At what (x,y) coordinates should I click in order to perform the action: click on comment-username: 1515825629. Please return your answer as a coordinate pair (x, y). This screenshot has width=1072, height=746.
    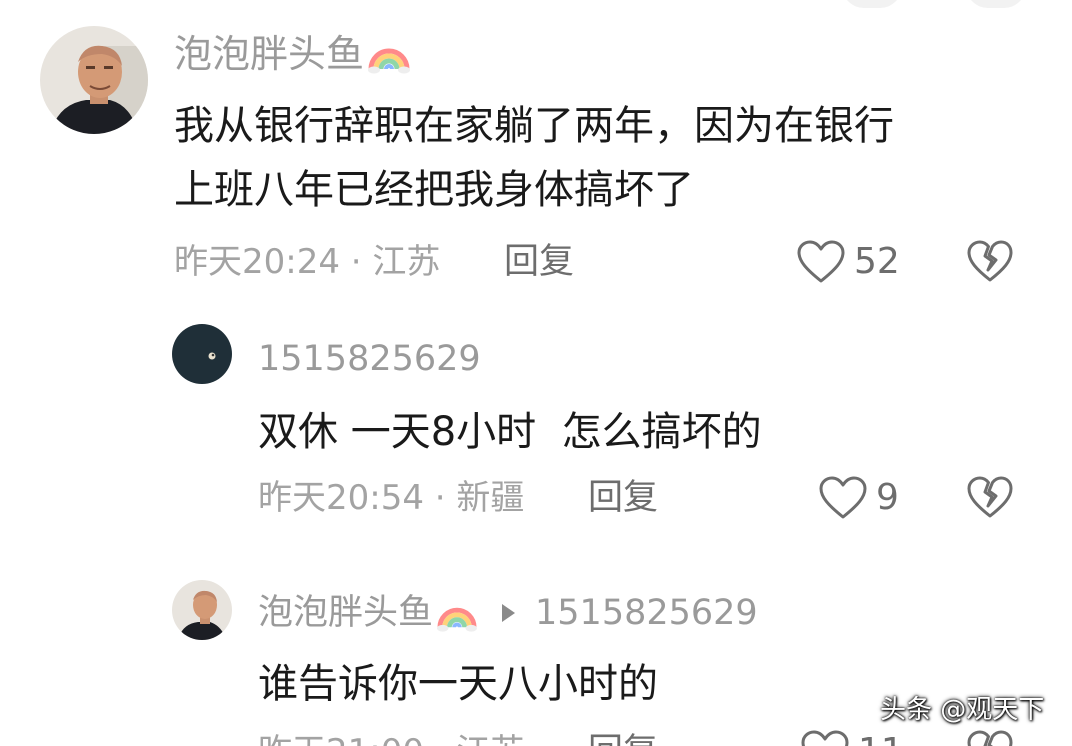
    Looking at the image, I should click on (369, 359).